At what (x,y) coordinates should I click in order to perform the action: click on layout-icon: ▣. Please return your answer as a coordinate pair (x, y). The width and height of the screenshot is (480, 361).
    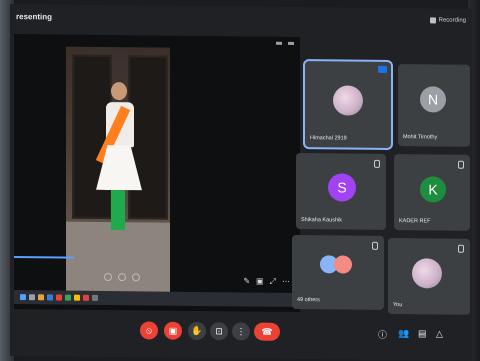
    Looking at the image, I should click on (260, 282).